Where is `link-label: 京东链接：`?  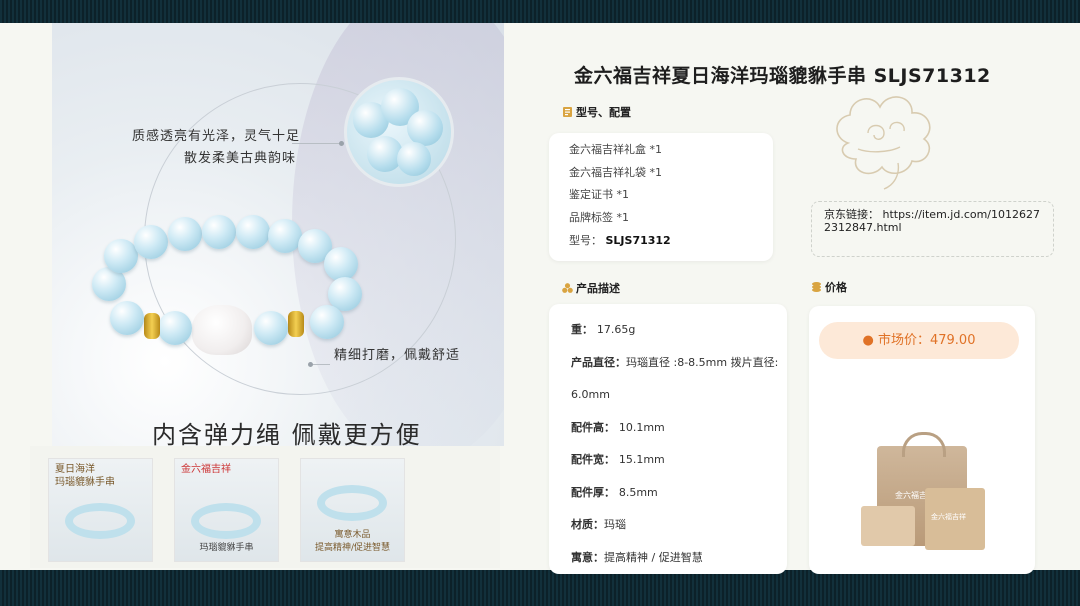 link-label: 京东链接： is located at coordinates (851, 214).